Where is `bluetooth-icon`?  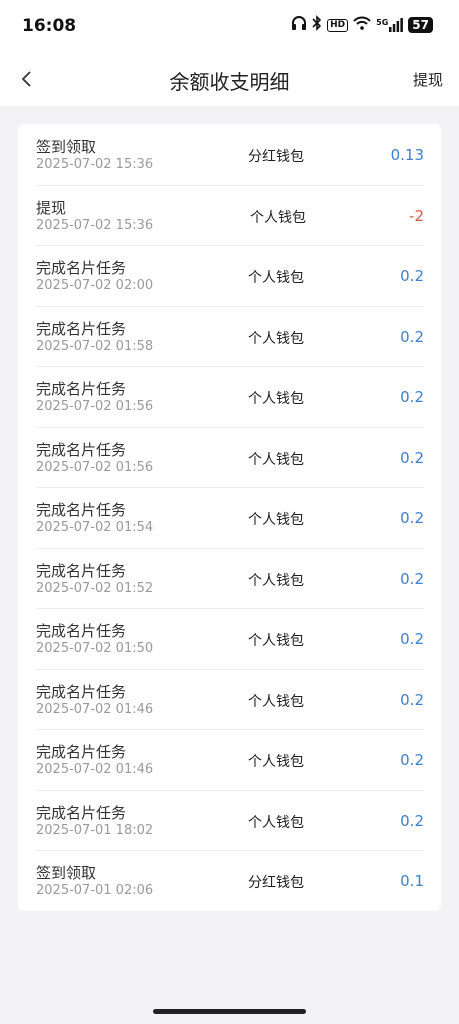 bluetooth-icon is located at coordinates (317, 25).